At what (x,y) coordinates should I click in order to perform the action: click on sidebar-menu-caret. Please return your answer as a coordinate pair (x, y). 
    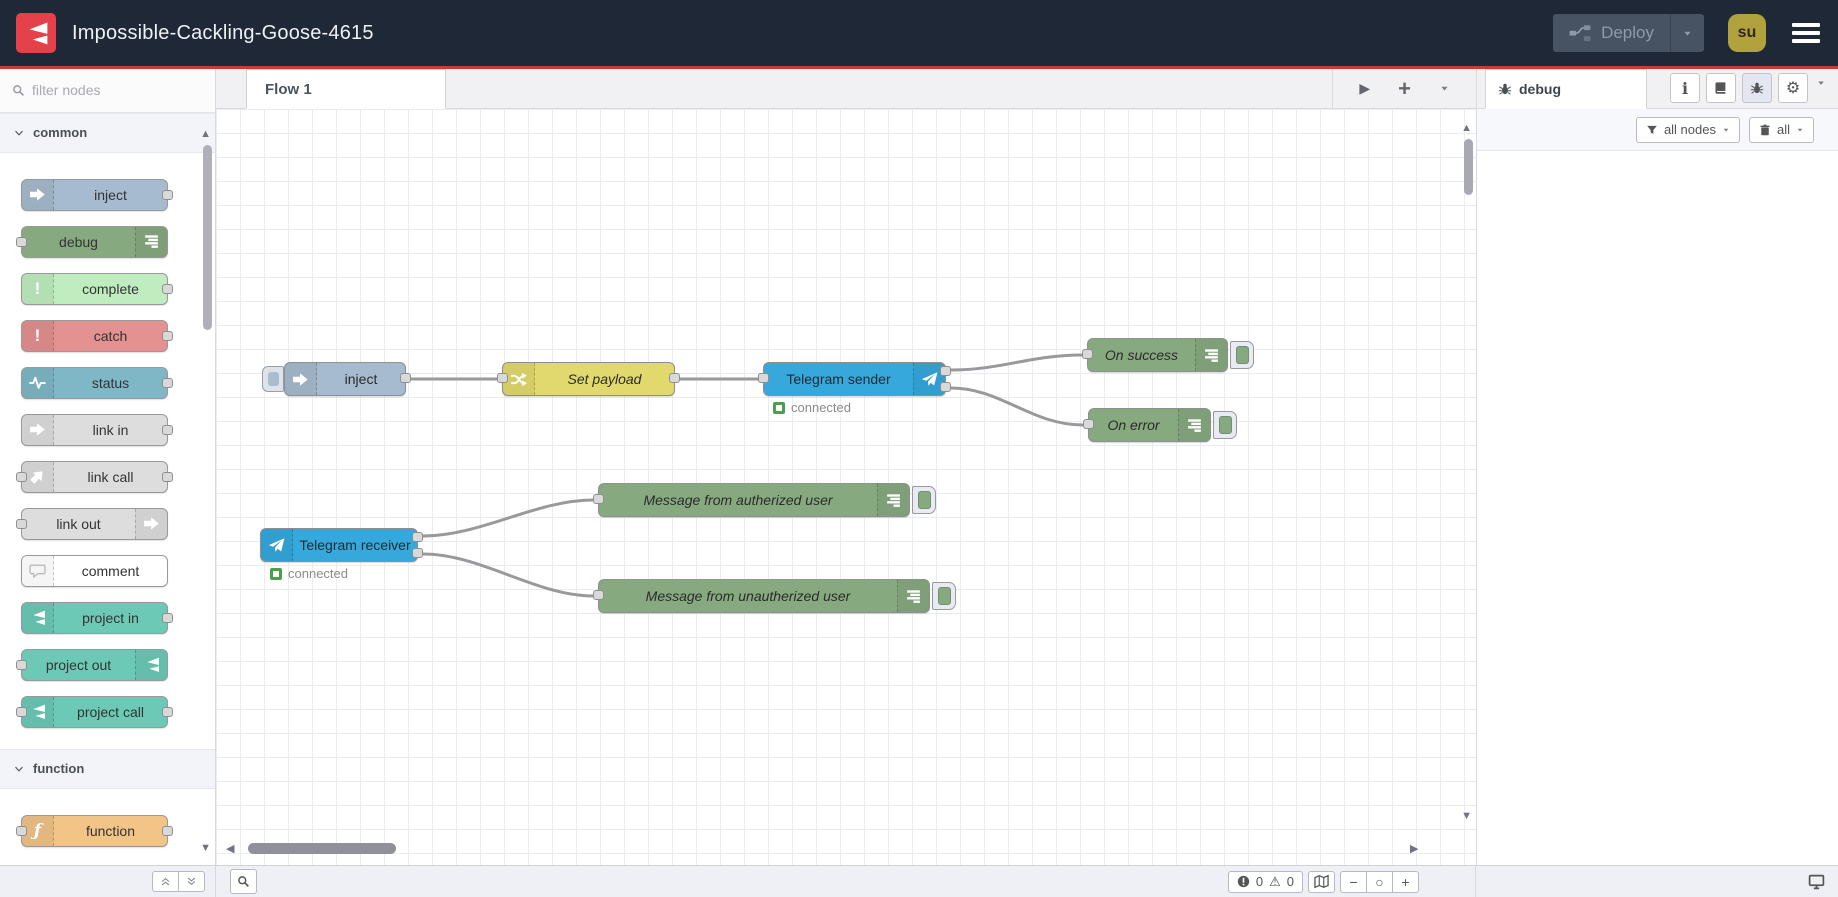
    Looking at the image, I should click on (1822, 88).